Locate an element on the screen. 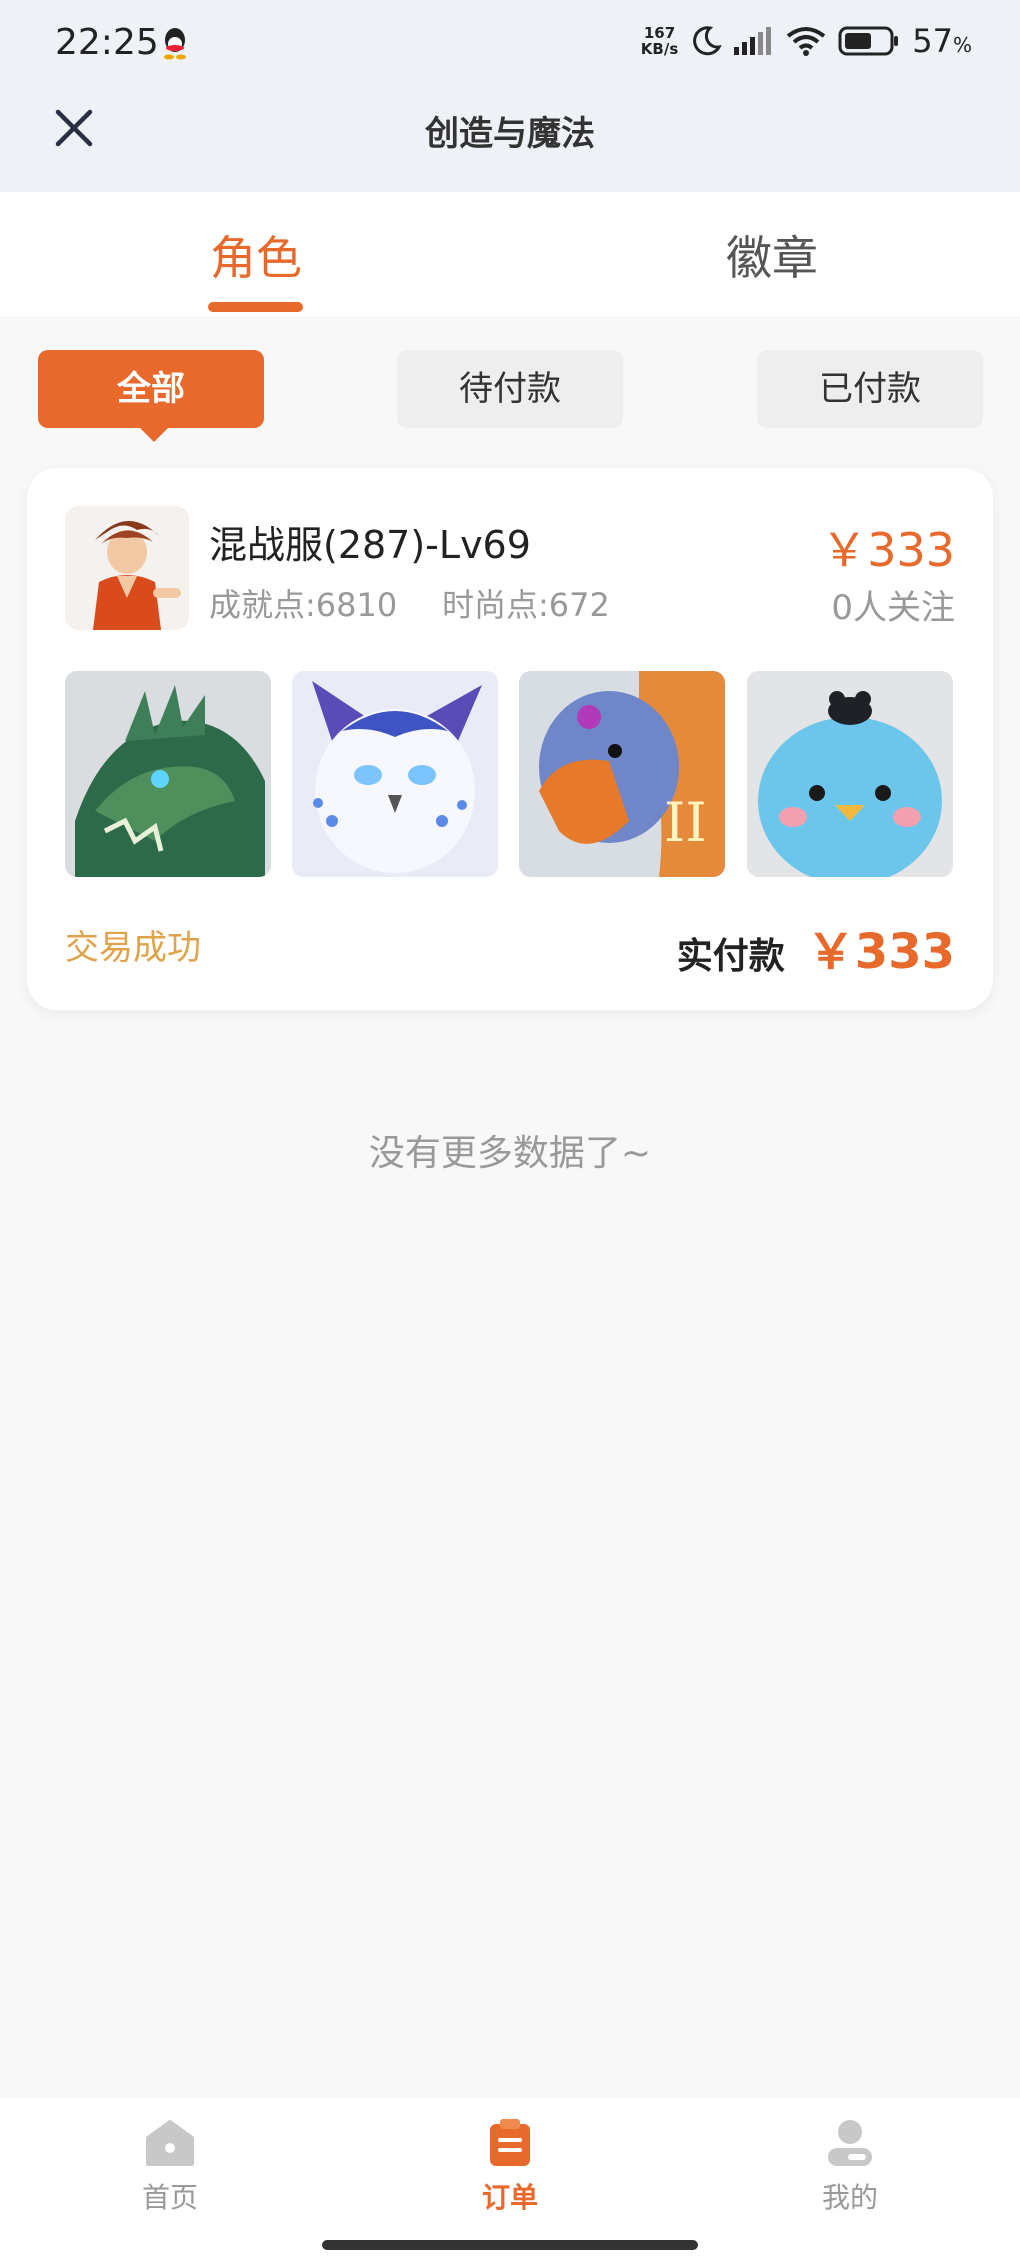 The height and width of the screenshot is (2267, 1020). paid-amount: ￥333 is located at coordinates (880, 952).